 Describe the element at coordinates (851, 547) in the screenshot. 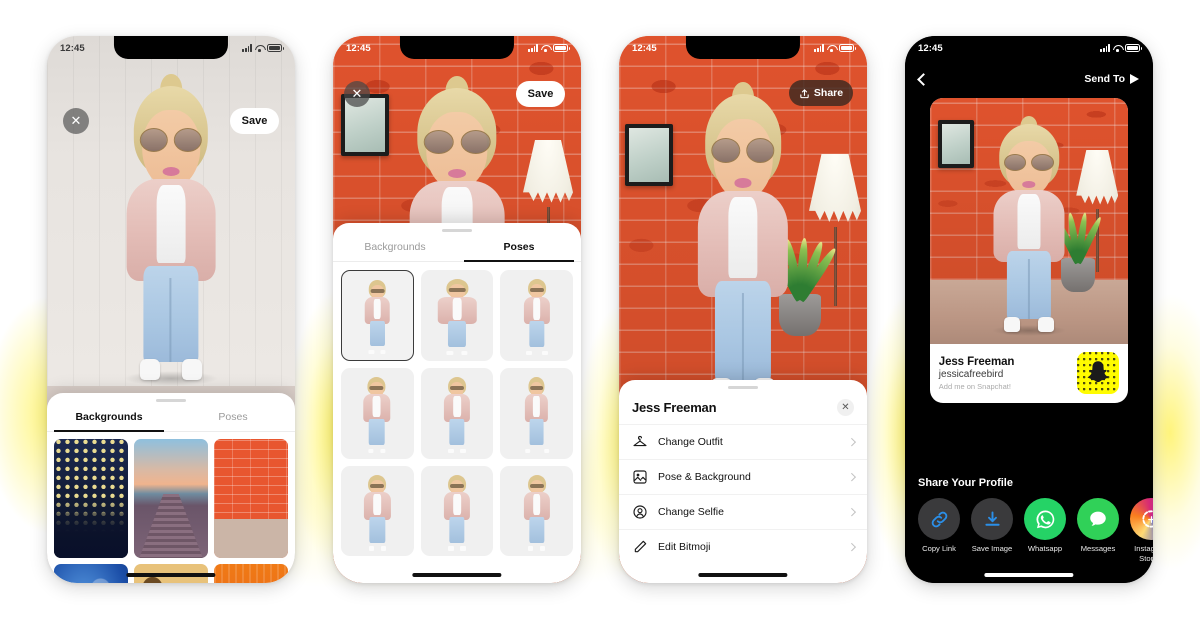

I see `chevron-right-icon` at that location.